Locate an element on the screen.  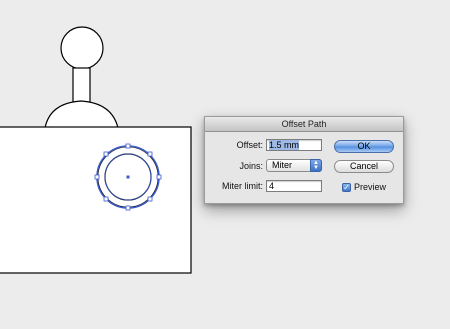
cancel-button: Cancel is located at coordinates (364, 166).